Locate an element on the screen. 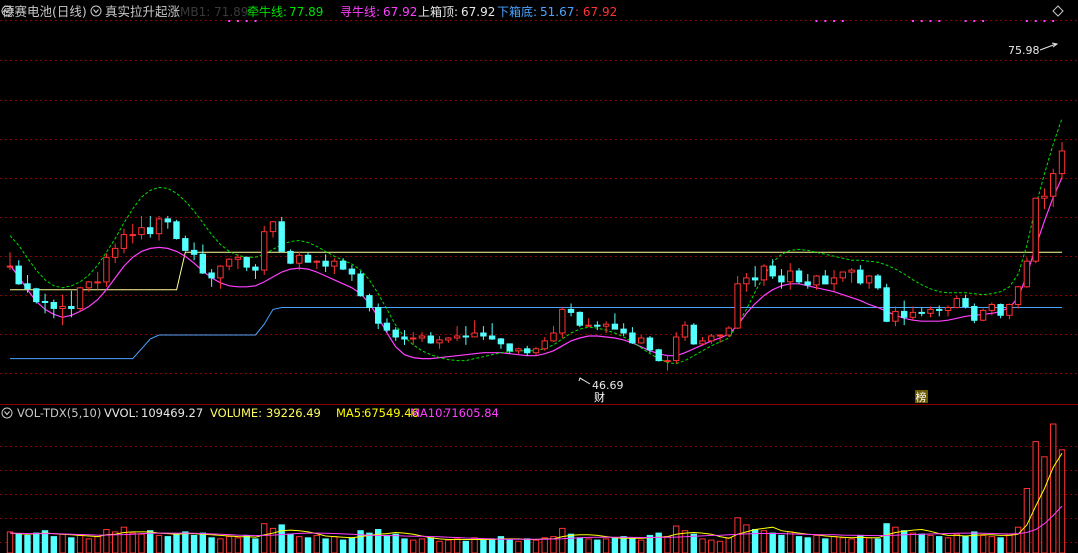  dragon-tiger-marker: 榜 is located at coordinates (921, 397).